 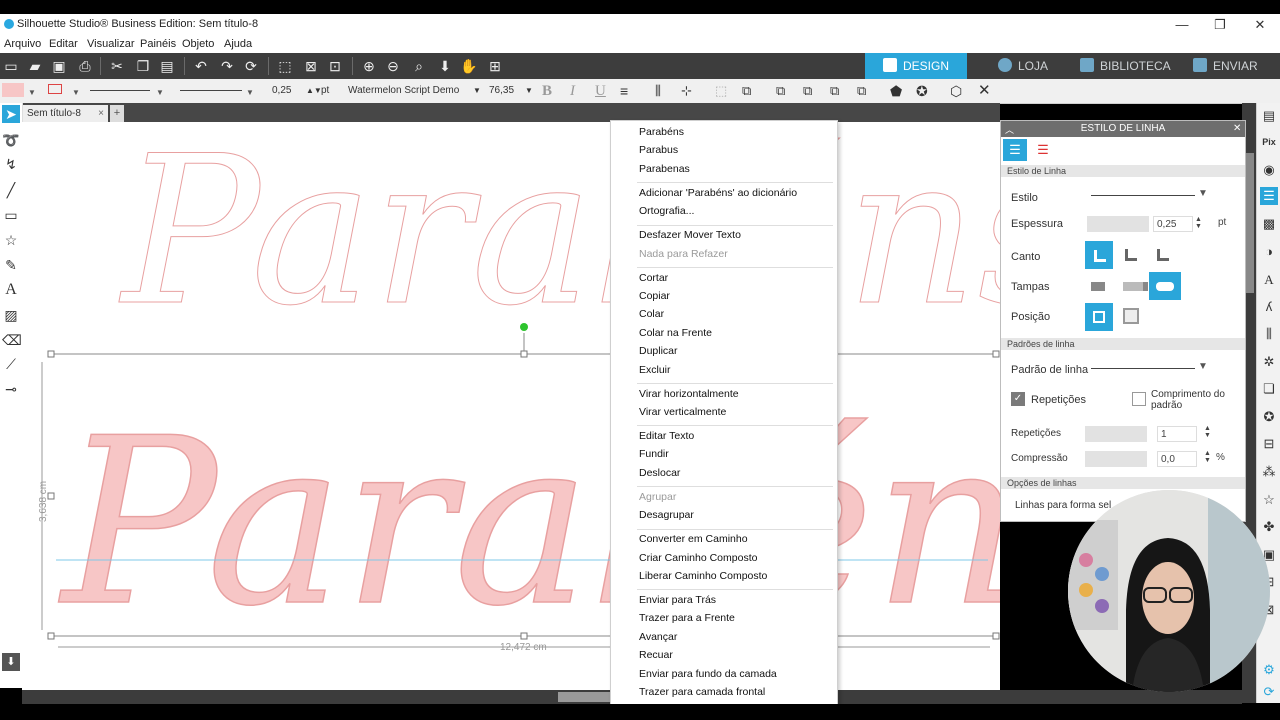 What do you see at coordinates (658, 351) in the screenshot?
I see `context-menu-item: Duplicar` at bounding box center [658, 351].